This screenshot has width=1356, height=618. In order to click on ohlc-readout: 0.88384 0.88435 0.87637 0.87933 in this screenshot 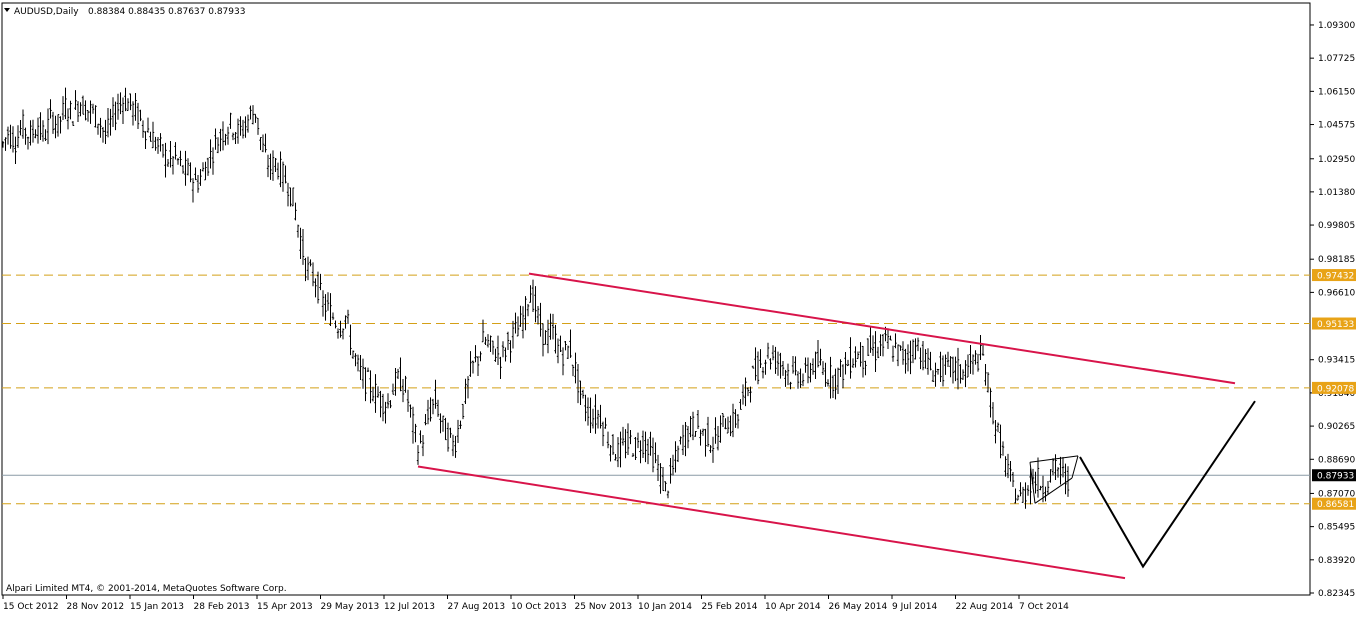, I will do `click(166, 12)`.